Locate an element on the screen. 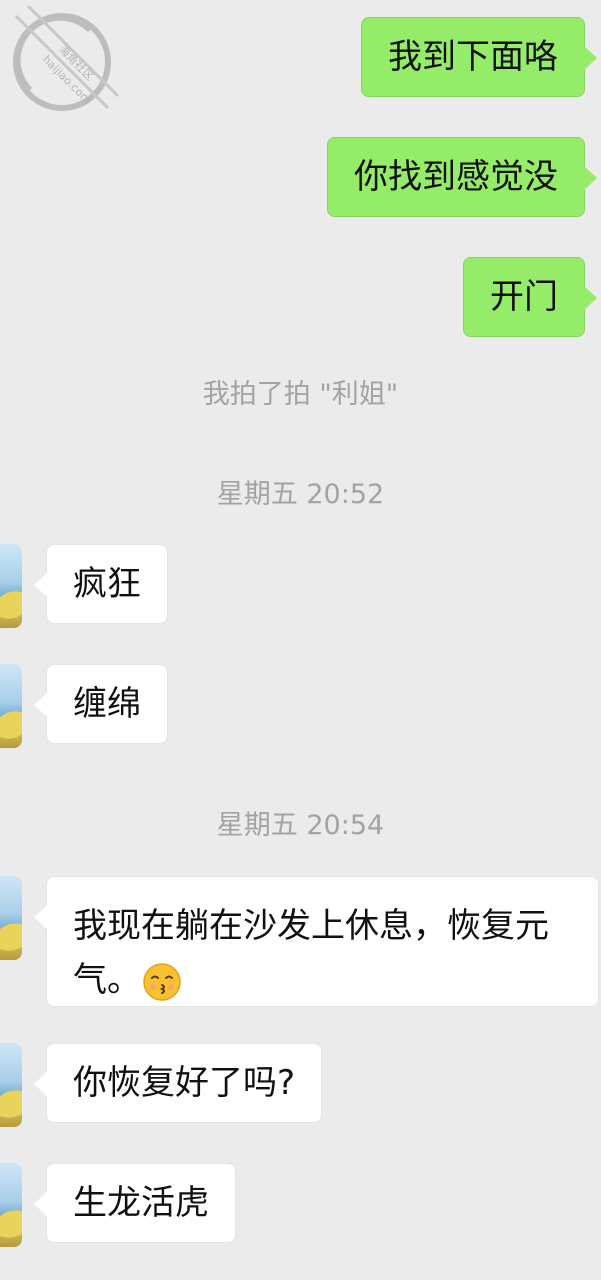 This screenshot has width=601, height=1280. message-text: 气。 is located at coordinates (107, 980).